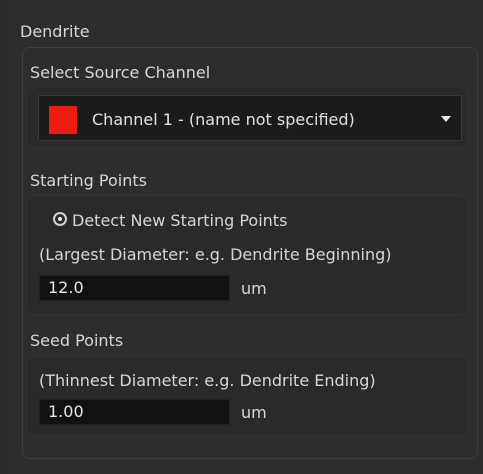 Image resolution: width=483 pixels, height=474 pixels. I want to click on radio-selected-dot, so click(60, 219).